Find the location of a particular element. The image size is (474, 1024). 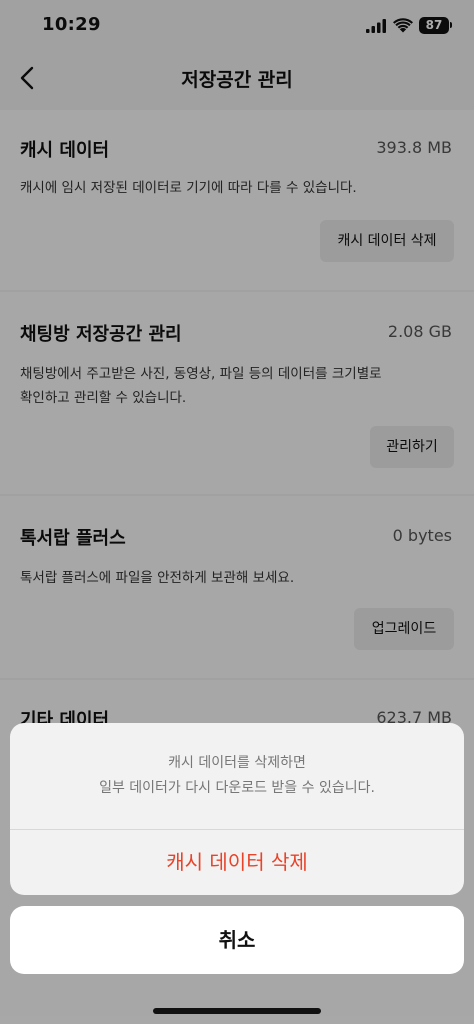

message-line: 일부 데이터가 다시 다운로드 받을 수 있습니다. is located at coordinates (237, 788).